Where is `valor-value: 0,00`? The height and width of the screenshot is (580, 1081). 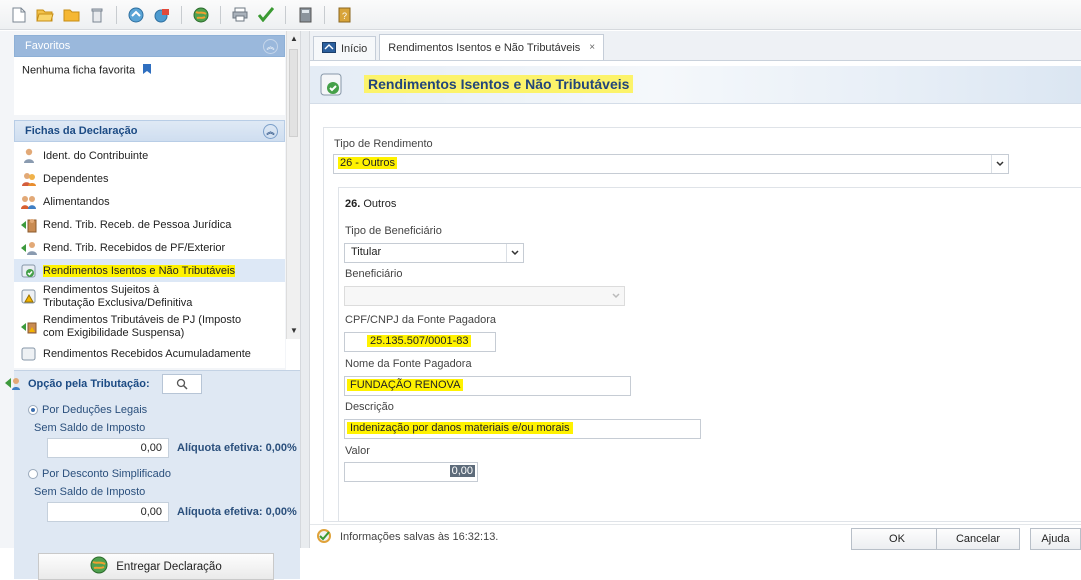 valor-value: 0,00 is located at coordinates (462, 471).